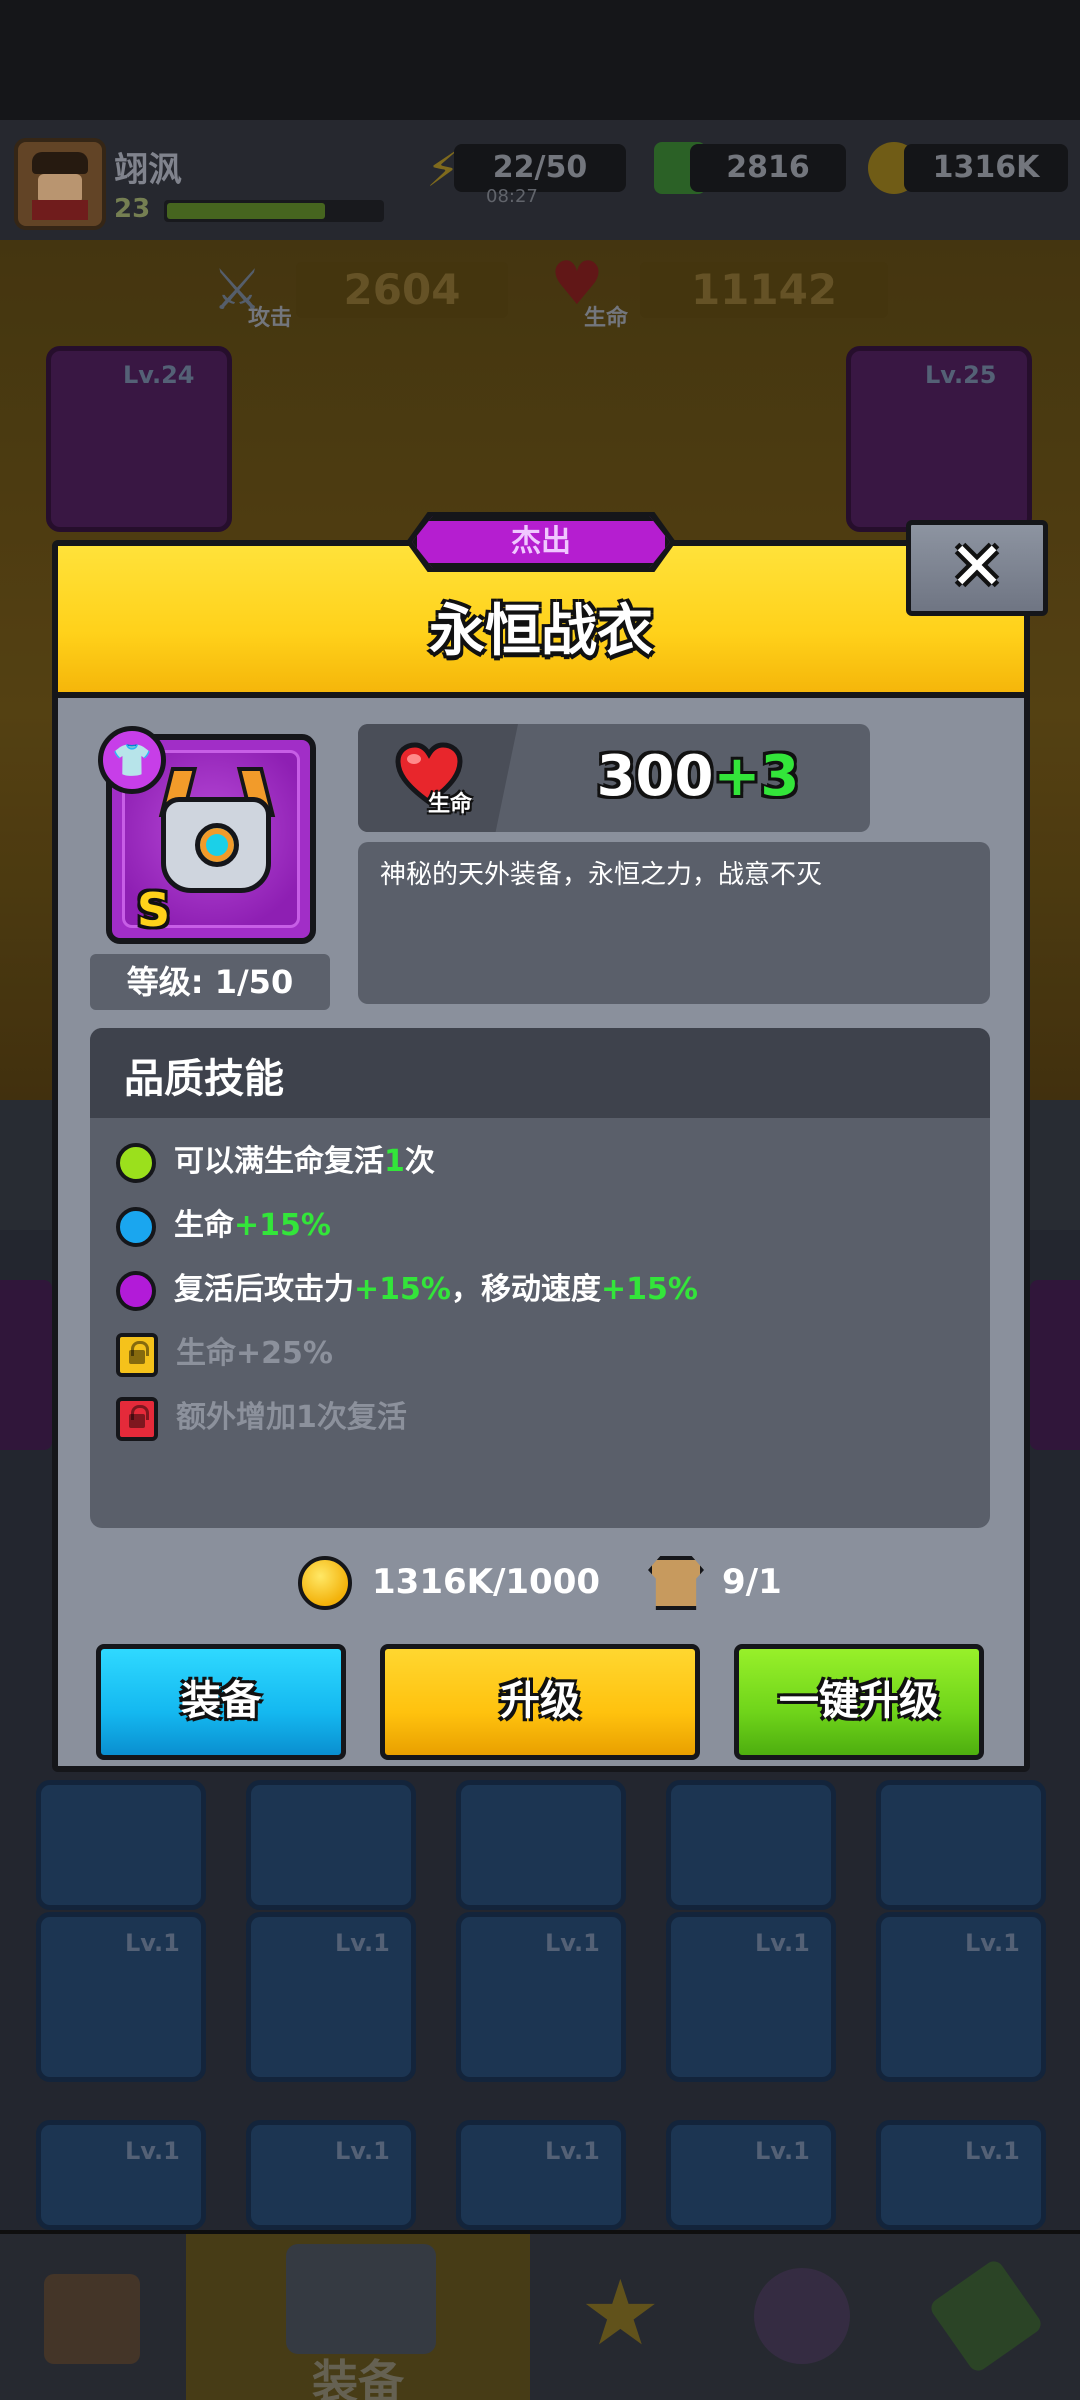 This screenshot has width=1080, height=2400. What do you see at coordinates (486, 1582) in the screenshot?
I see `coin-cost: 1316K/1000` at bounding box center [486, 1582].